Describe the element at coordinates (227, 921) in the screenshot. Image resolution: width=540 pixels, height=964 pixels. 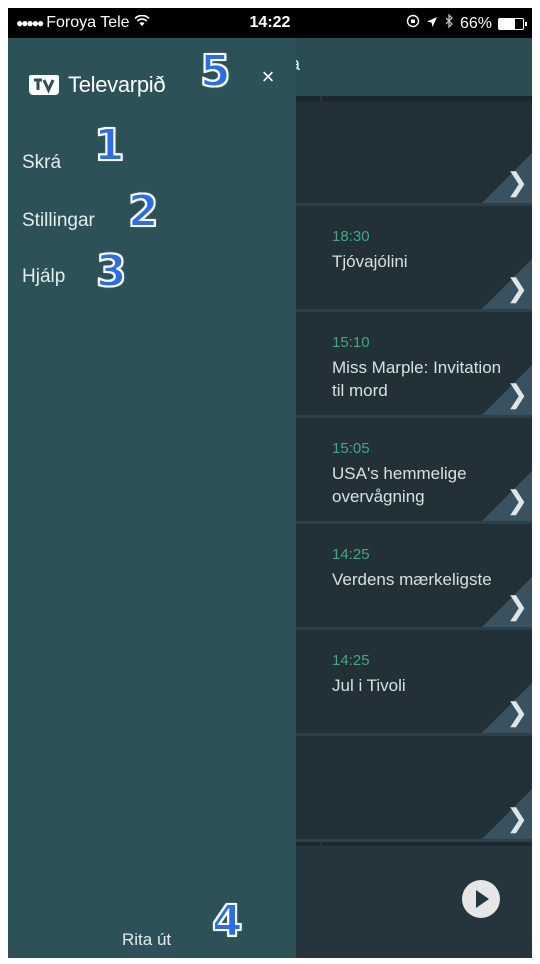
I see `annotation-number: 4` at that location.